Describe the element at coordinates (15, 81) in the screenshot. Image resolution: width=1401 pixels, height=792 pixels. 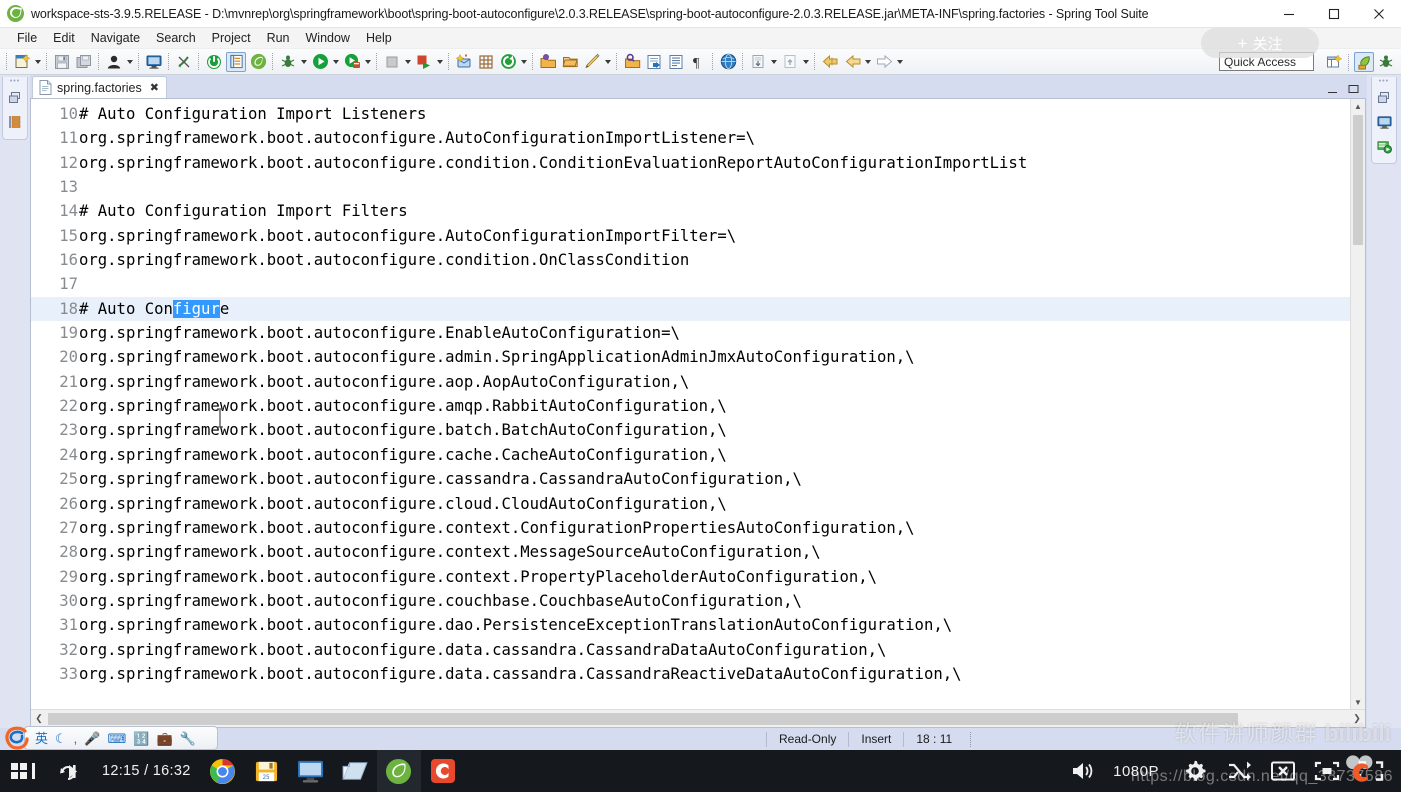
I see `rail-grip: •••` at that location.